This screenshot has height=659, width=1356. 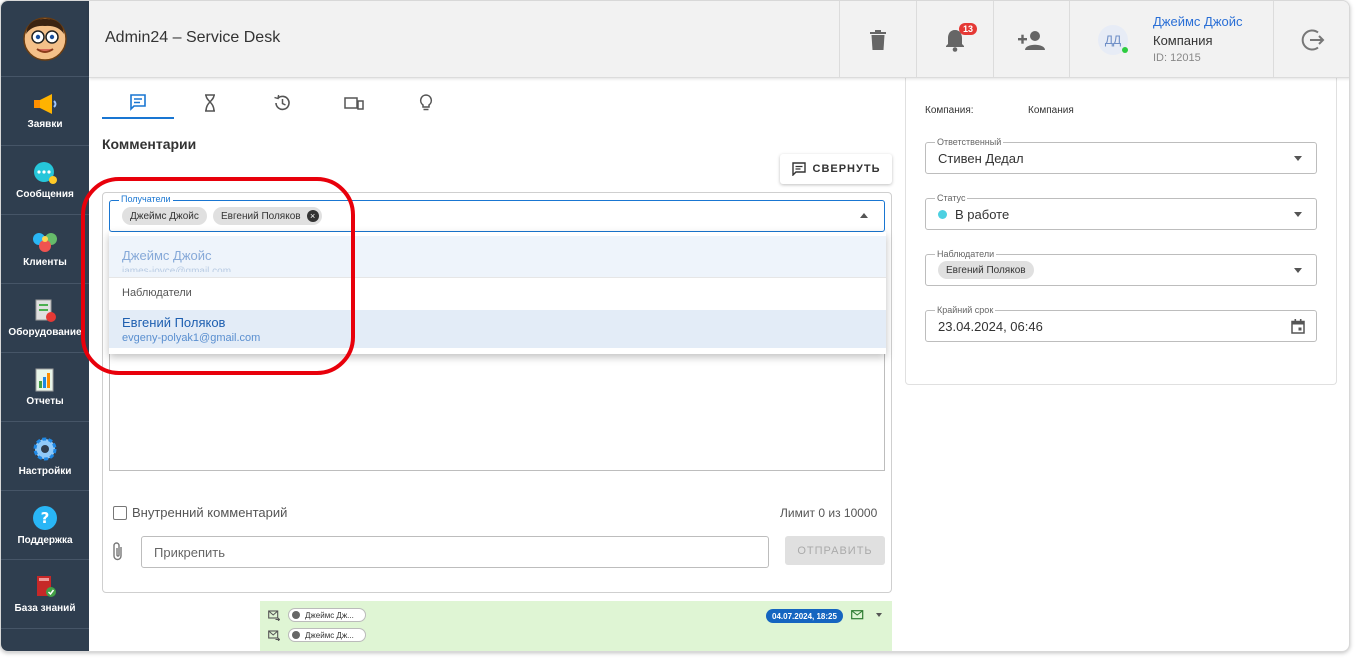 I want to click on report-icon, so click(x=44, y=380).